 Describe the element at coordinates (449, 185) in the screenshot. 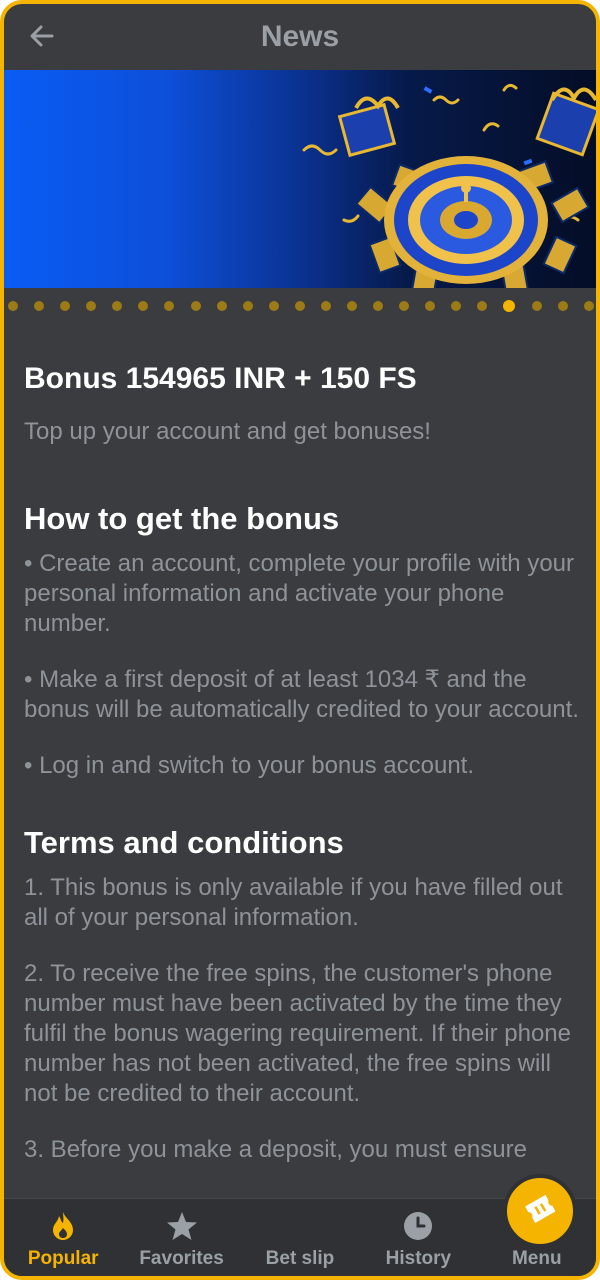

I see `roulette-illustration` at that location.